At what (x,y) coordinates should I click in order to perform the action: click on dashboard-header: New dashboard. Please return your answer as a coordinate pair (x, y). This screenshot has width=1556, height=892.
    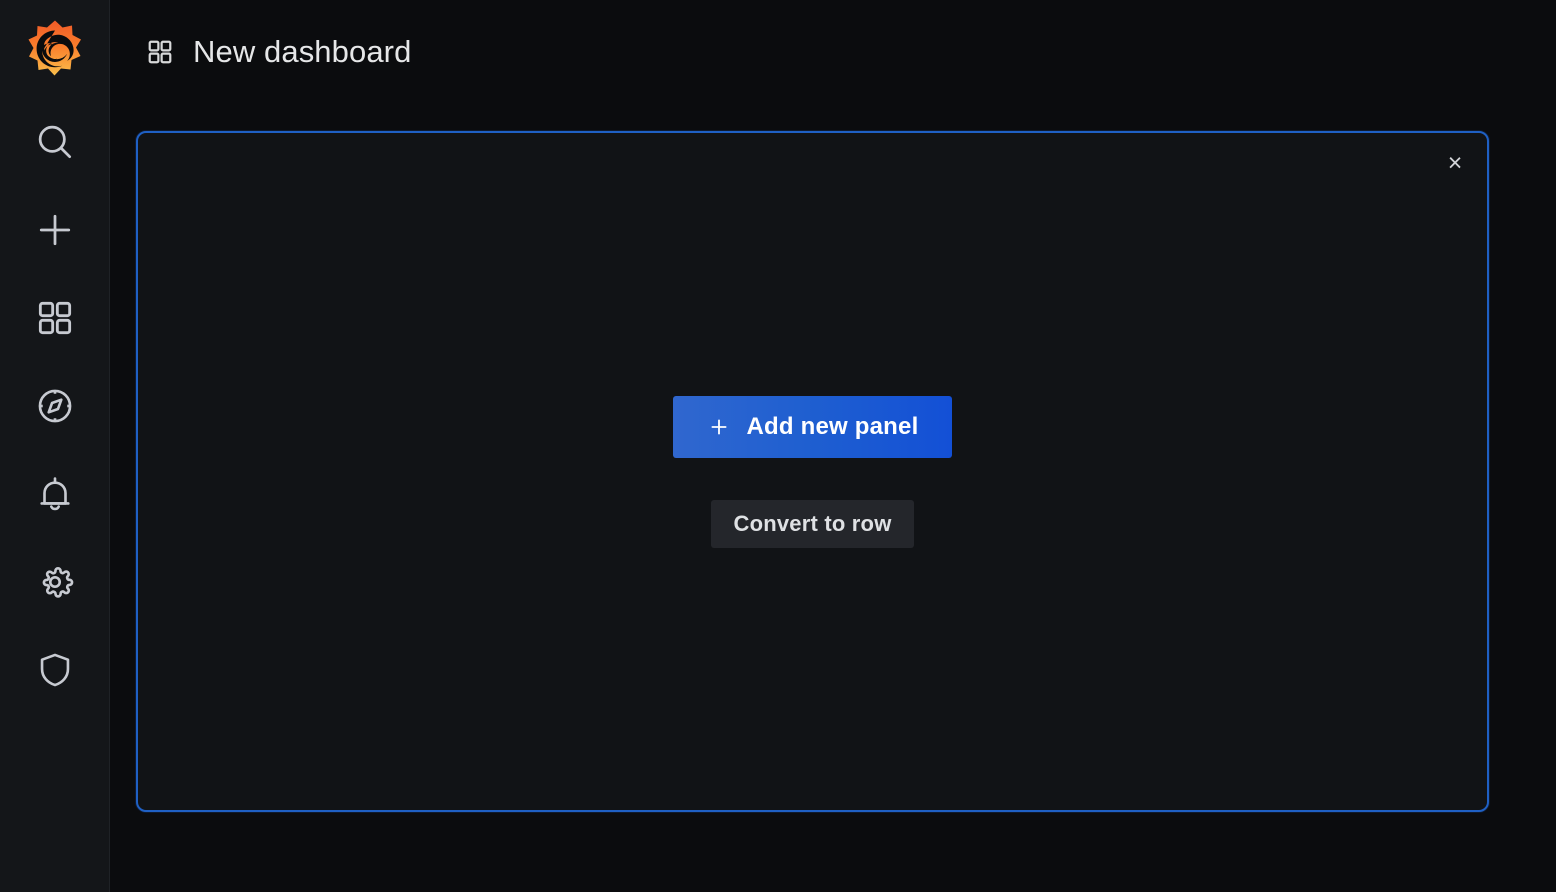
    Looking at the image, I should click on (833, 51).